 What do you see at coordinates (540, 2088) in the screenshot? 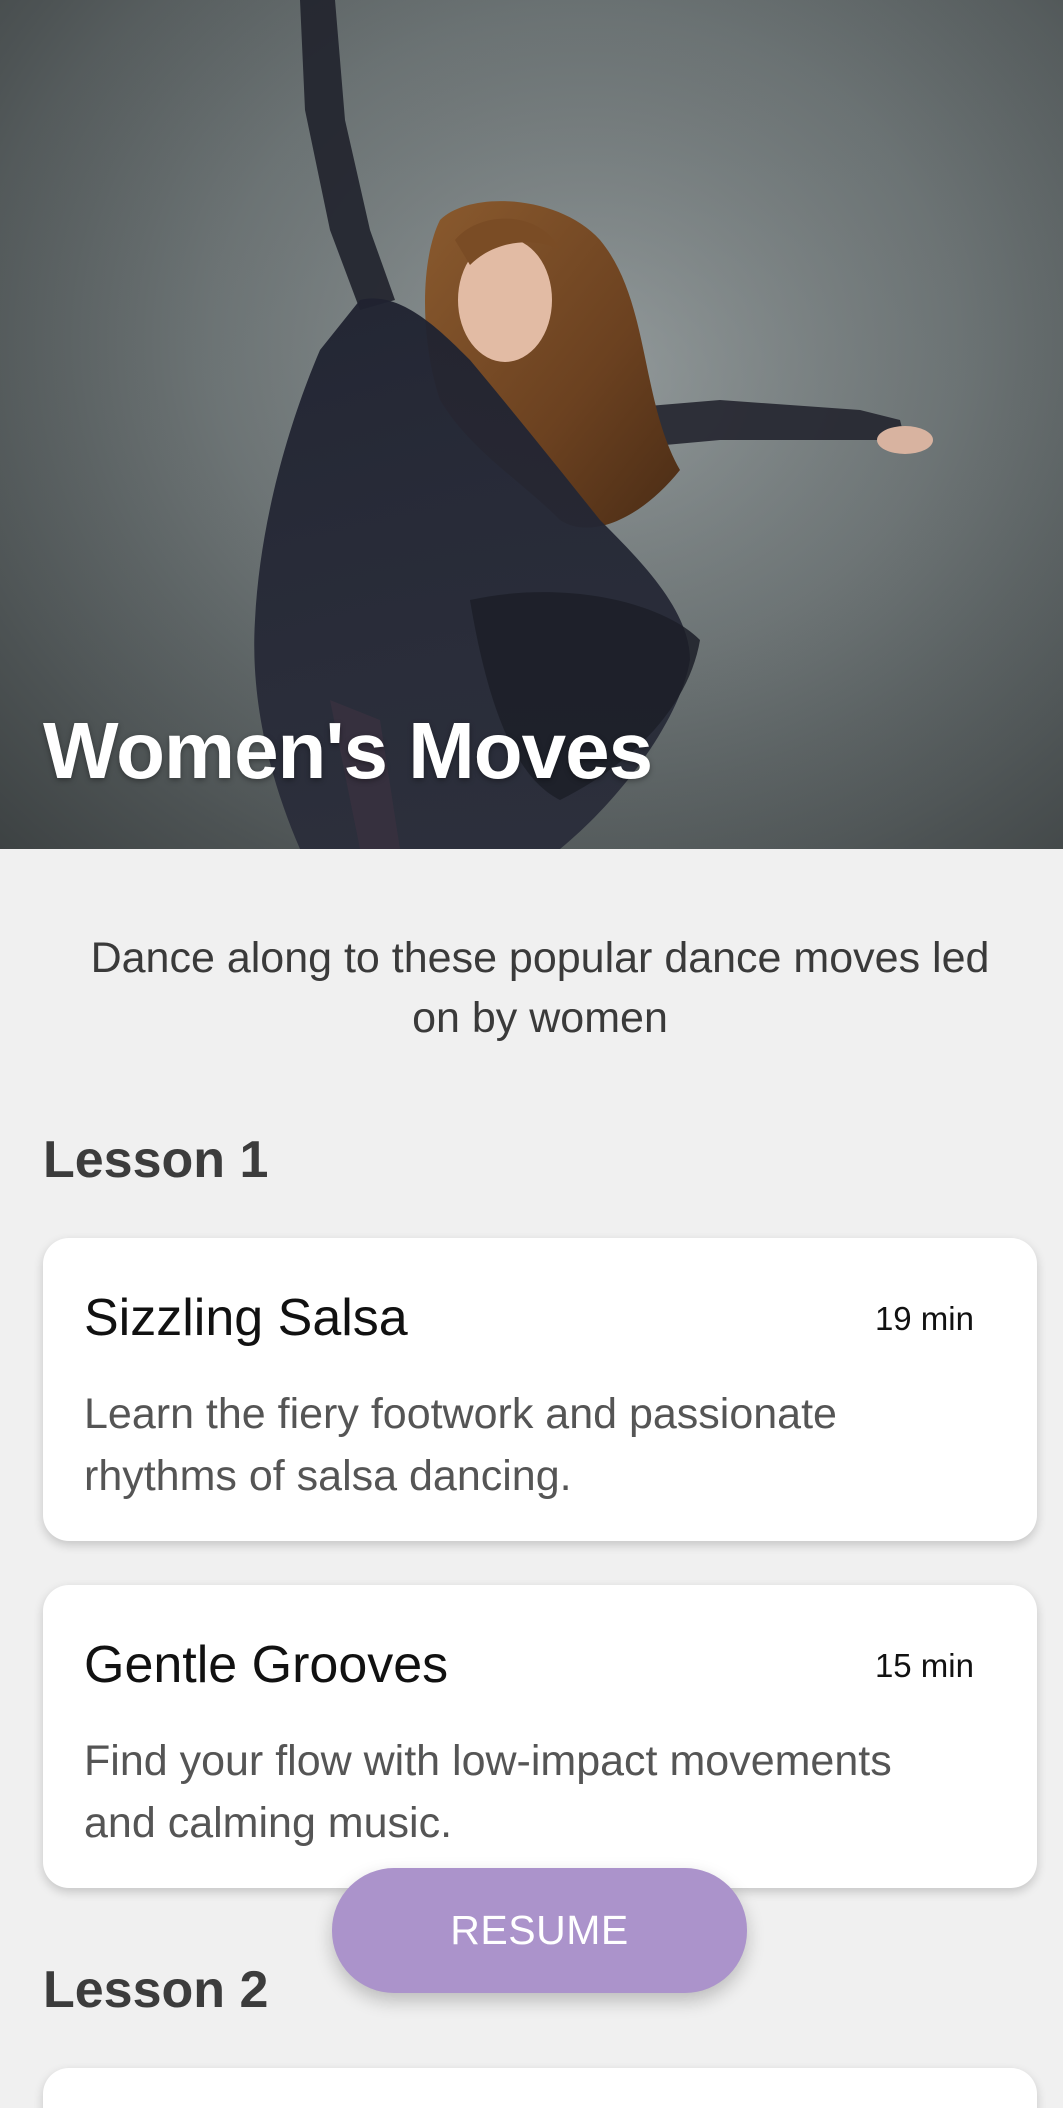
I see `lesson-card` at bounding box center [540, 2088].